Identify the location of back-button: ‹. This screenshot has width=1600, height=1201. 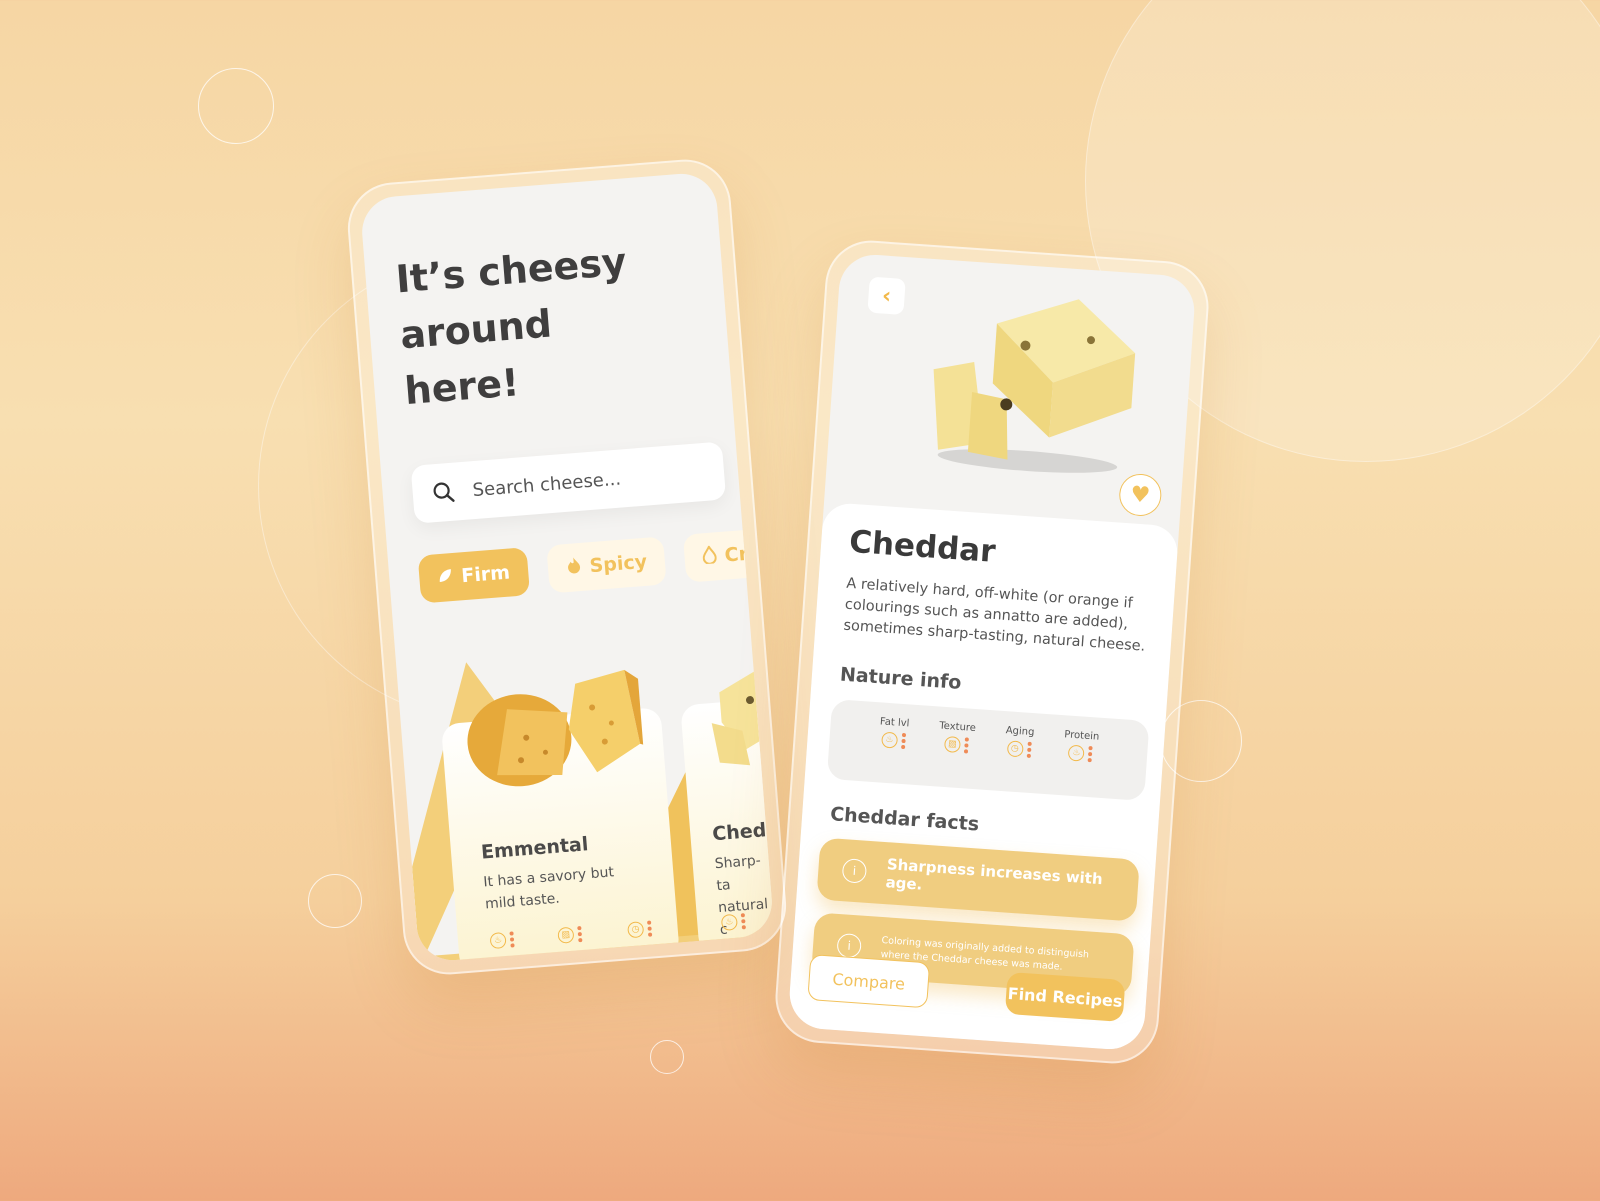
(886, 295).